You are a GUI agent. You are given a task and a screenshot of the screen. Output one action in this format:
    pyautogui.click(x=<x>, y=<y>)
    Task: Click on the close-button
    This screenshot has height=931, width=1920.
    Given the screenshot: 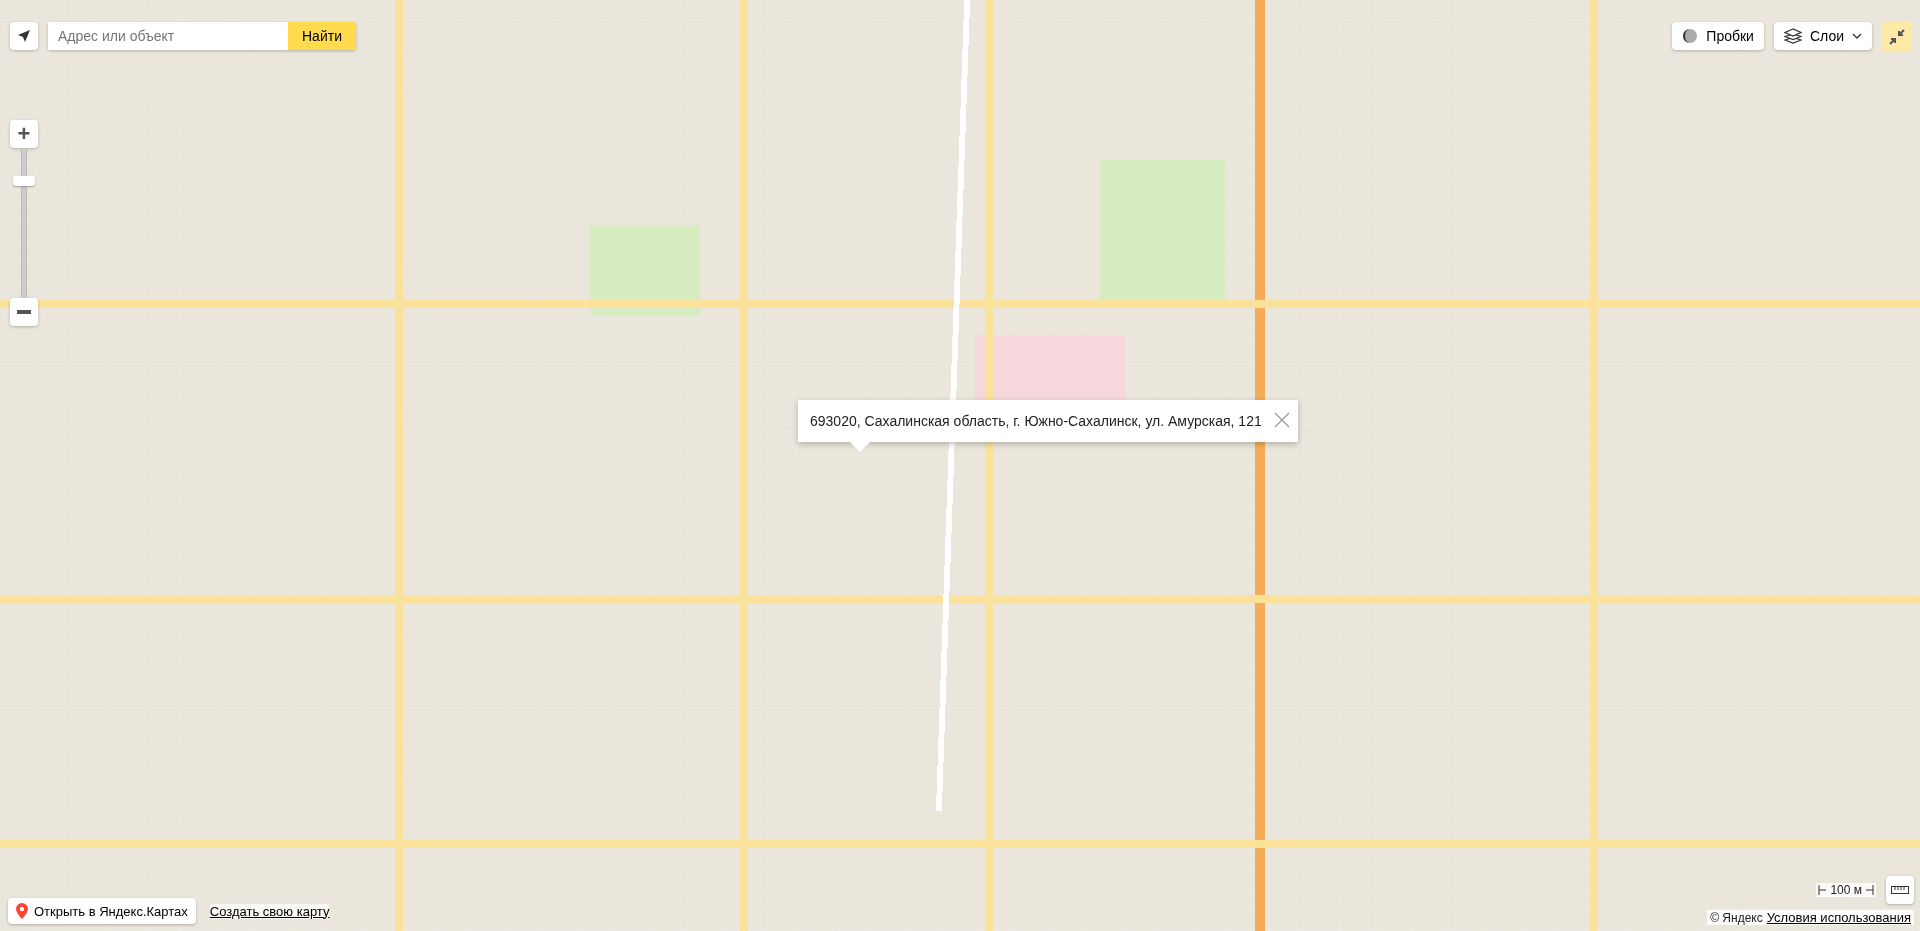 What is the action you would take?
    pyautogui.click(x=1282, y=420)
    